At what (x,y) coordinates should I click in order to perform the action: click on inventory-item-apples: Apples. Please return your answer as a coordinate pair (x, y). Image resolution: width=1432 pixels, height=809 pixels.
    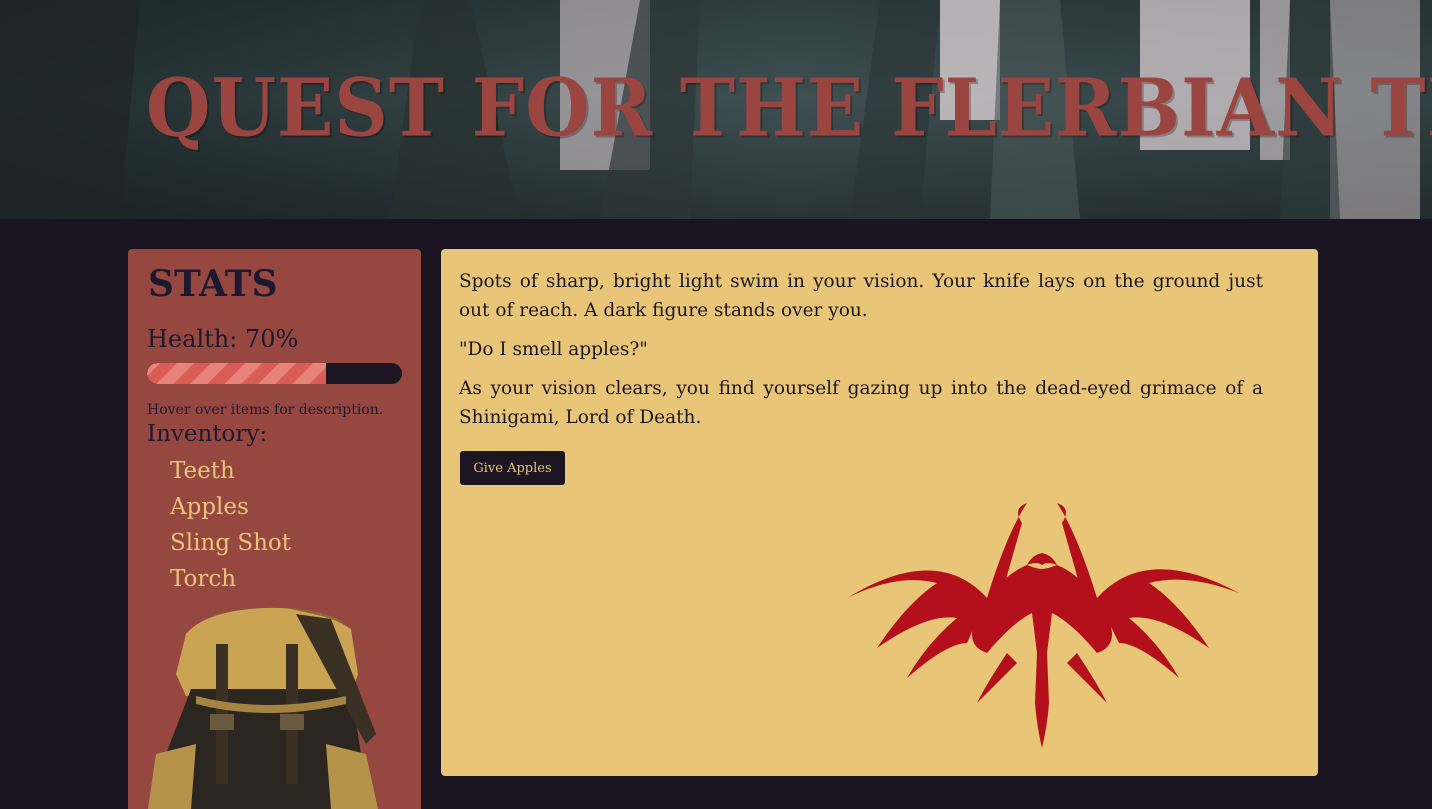
    Looking at the image, I should click on (230, 509).